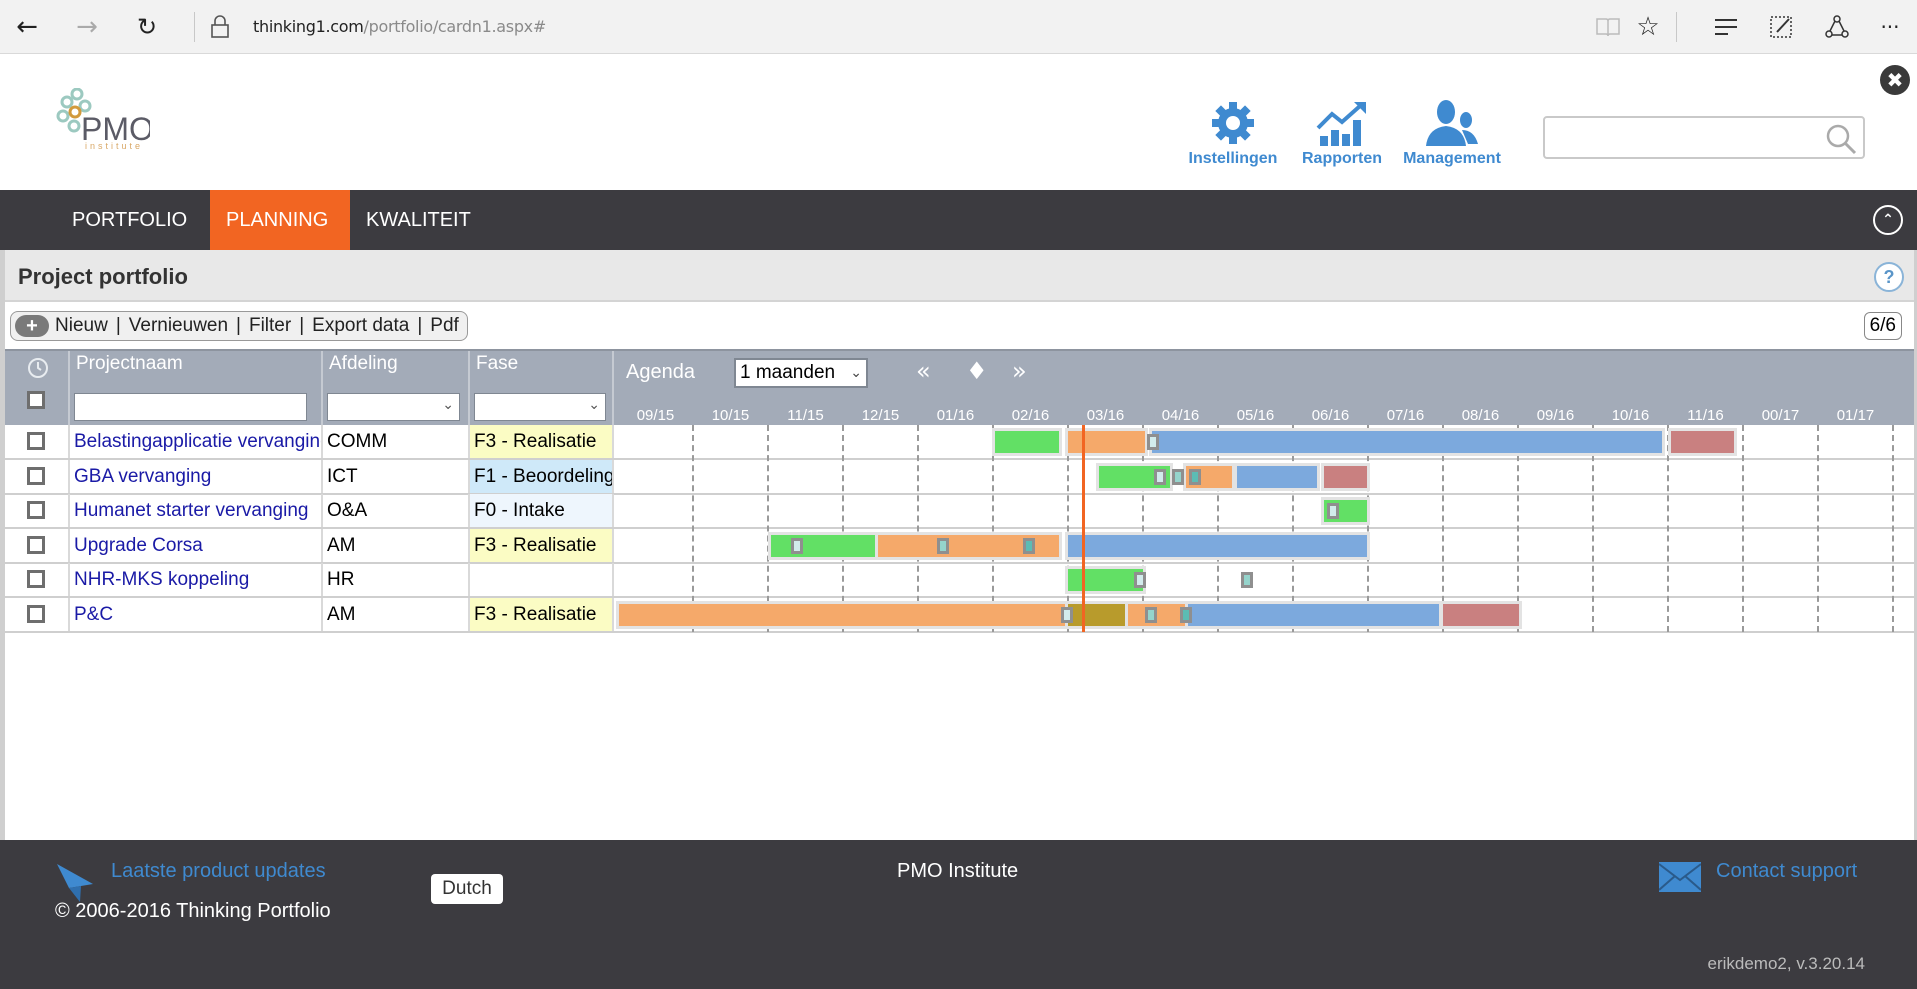 The height and width of the screenshot is (989, 1917). Describe the element at coordinates (81, 326) in the screenshot. I see `new-button: Nieuw` at that location.